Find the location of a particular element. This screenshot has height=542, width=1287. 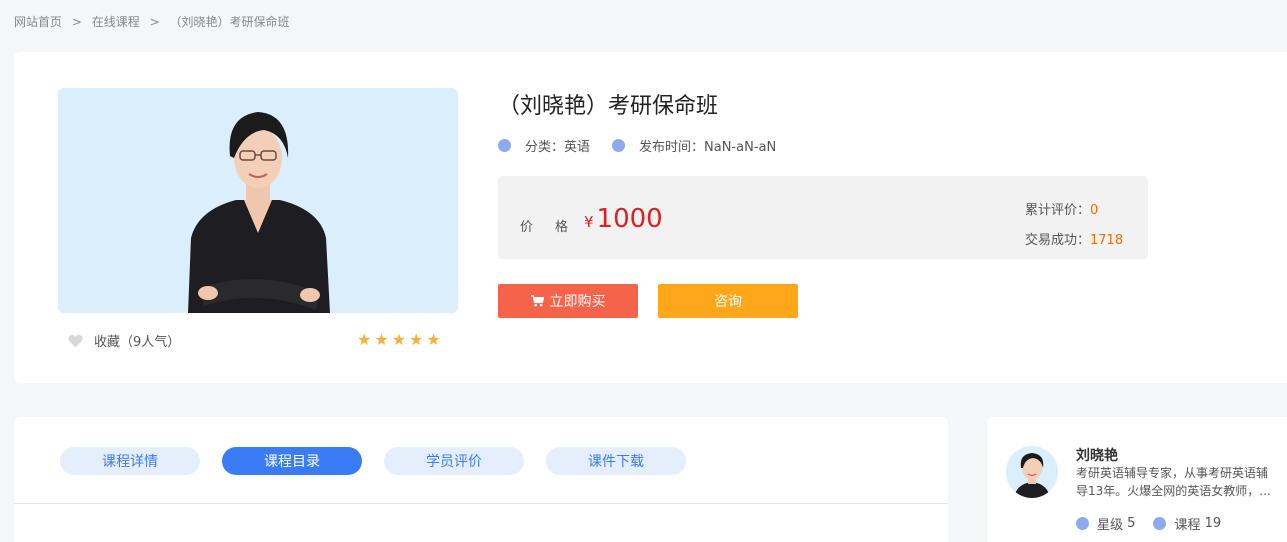

consult-label: 咨询 is located at coordinates (728, 302).